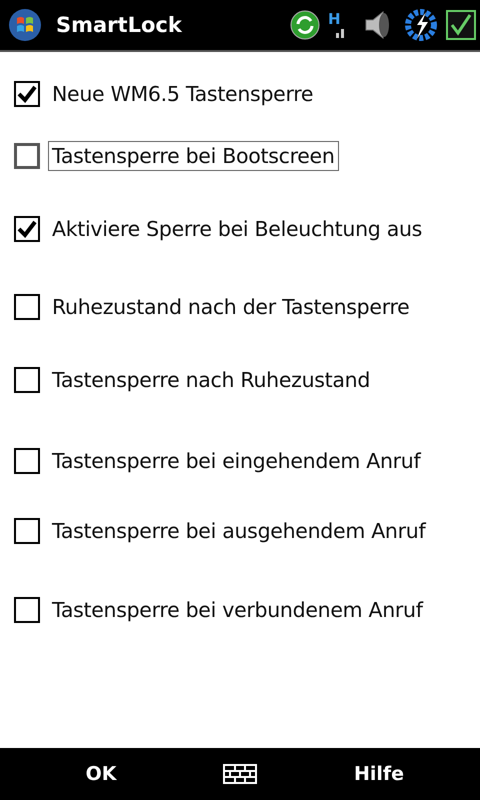 The width and height of the screenshot is (480, 800). I want to click on ok-check-icon, so click(461, 25).